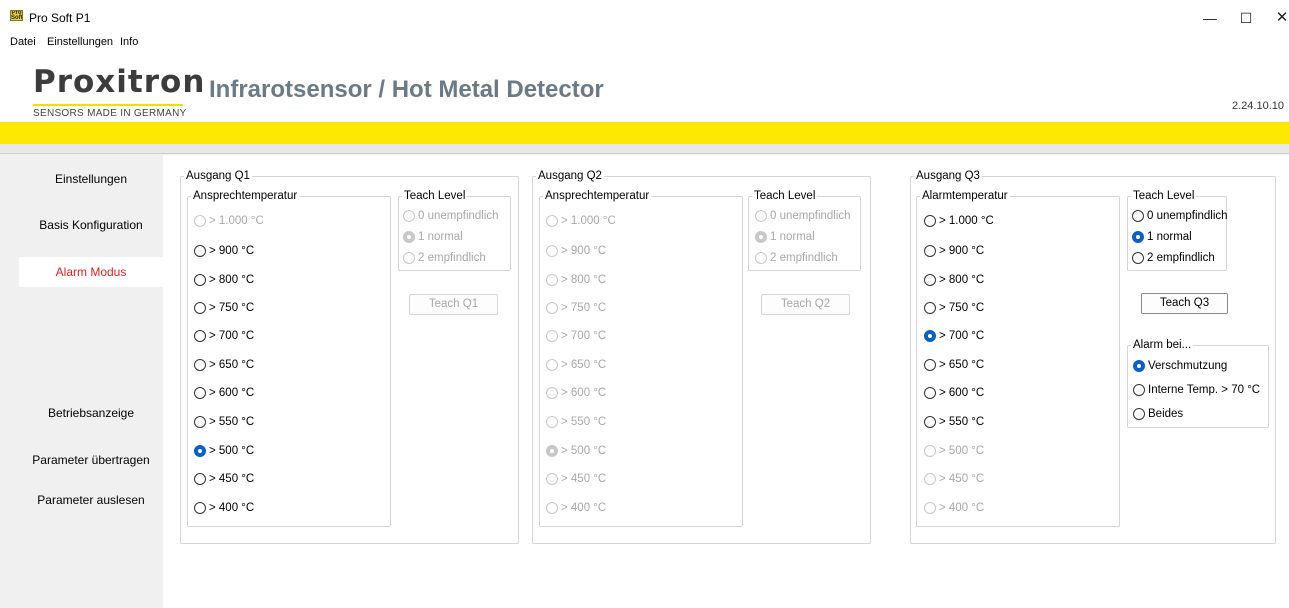  Describe the element at coordinates (108, 105) in the screenshot. I see `logo-underline` at that location.